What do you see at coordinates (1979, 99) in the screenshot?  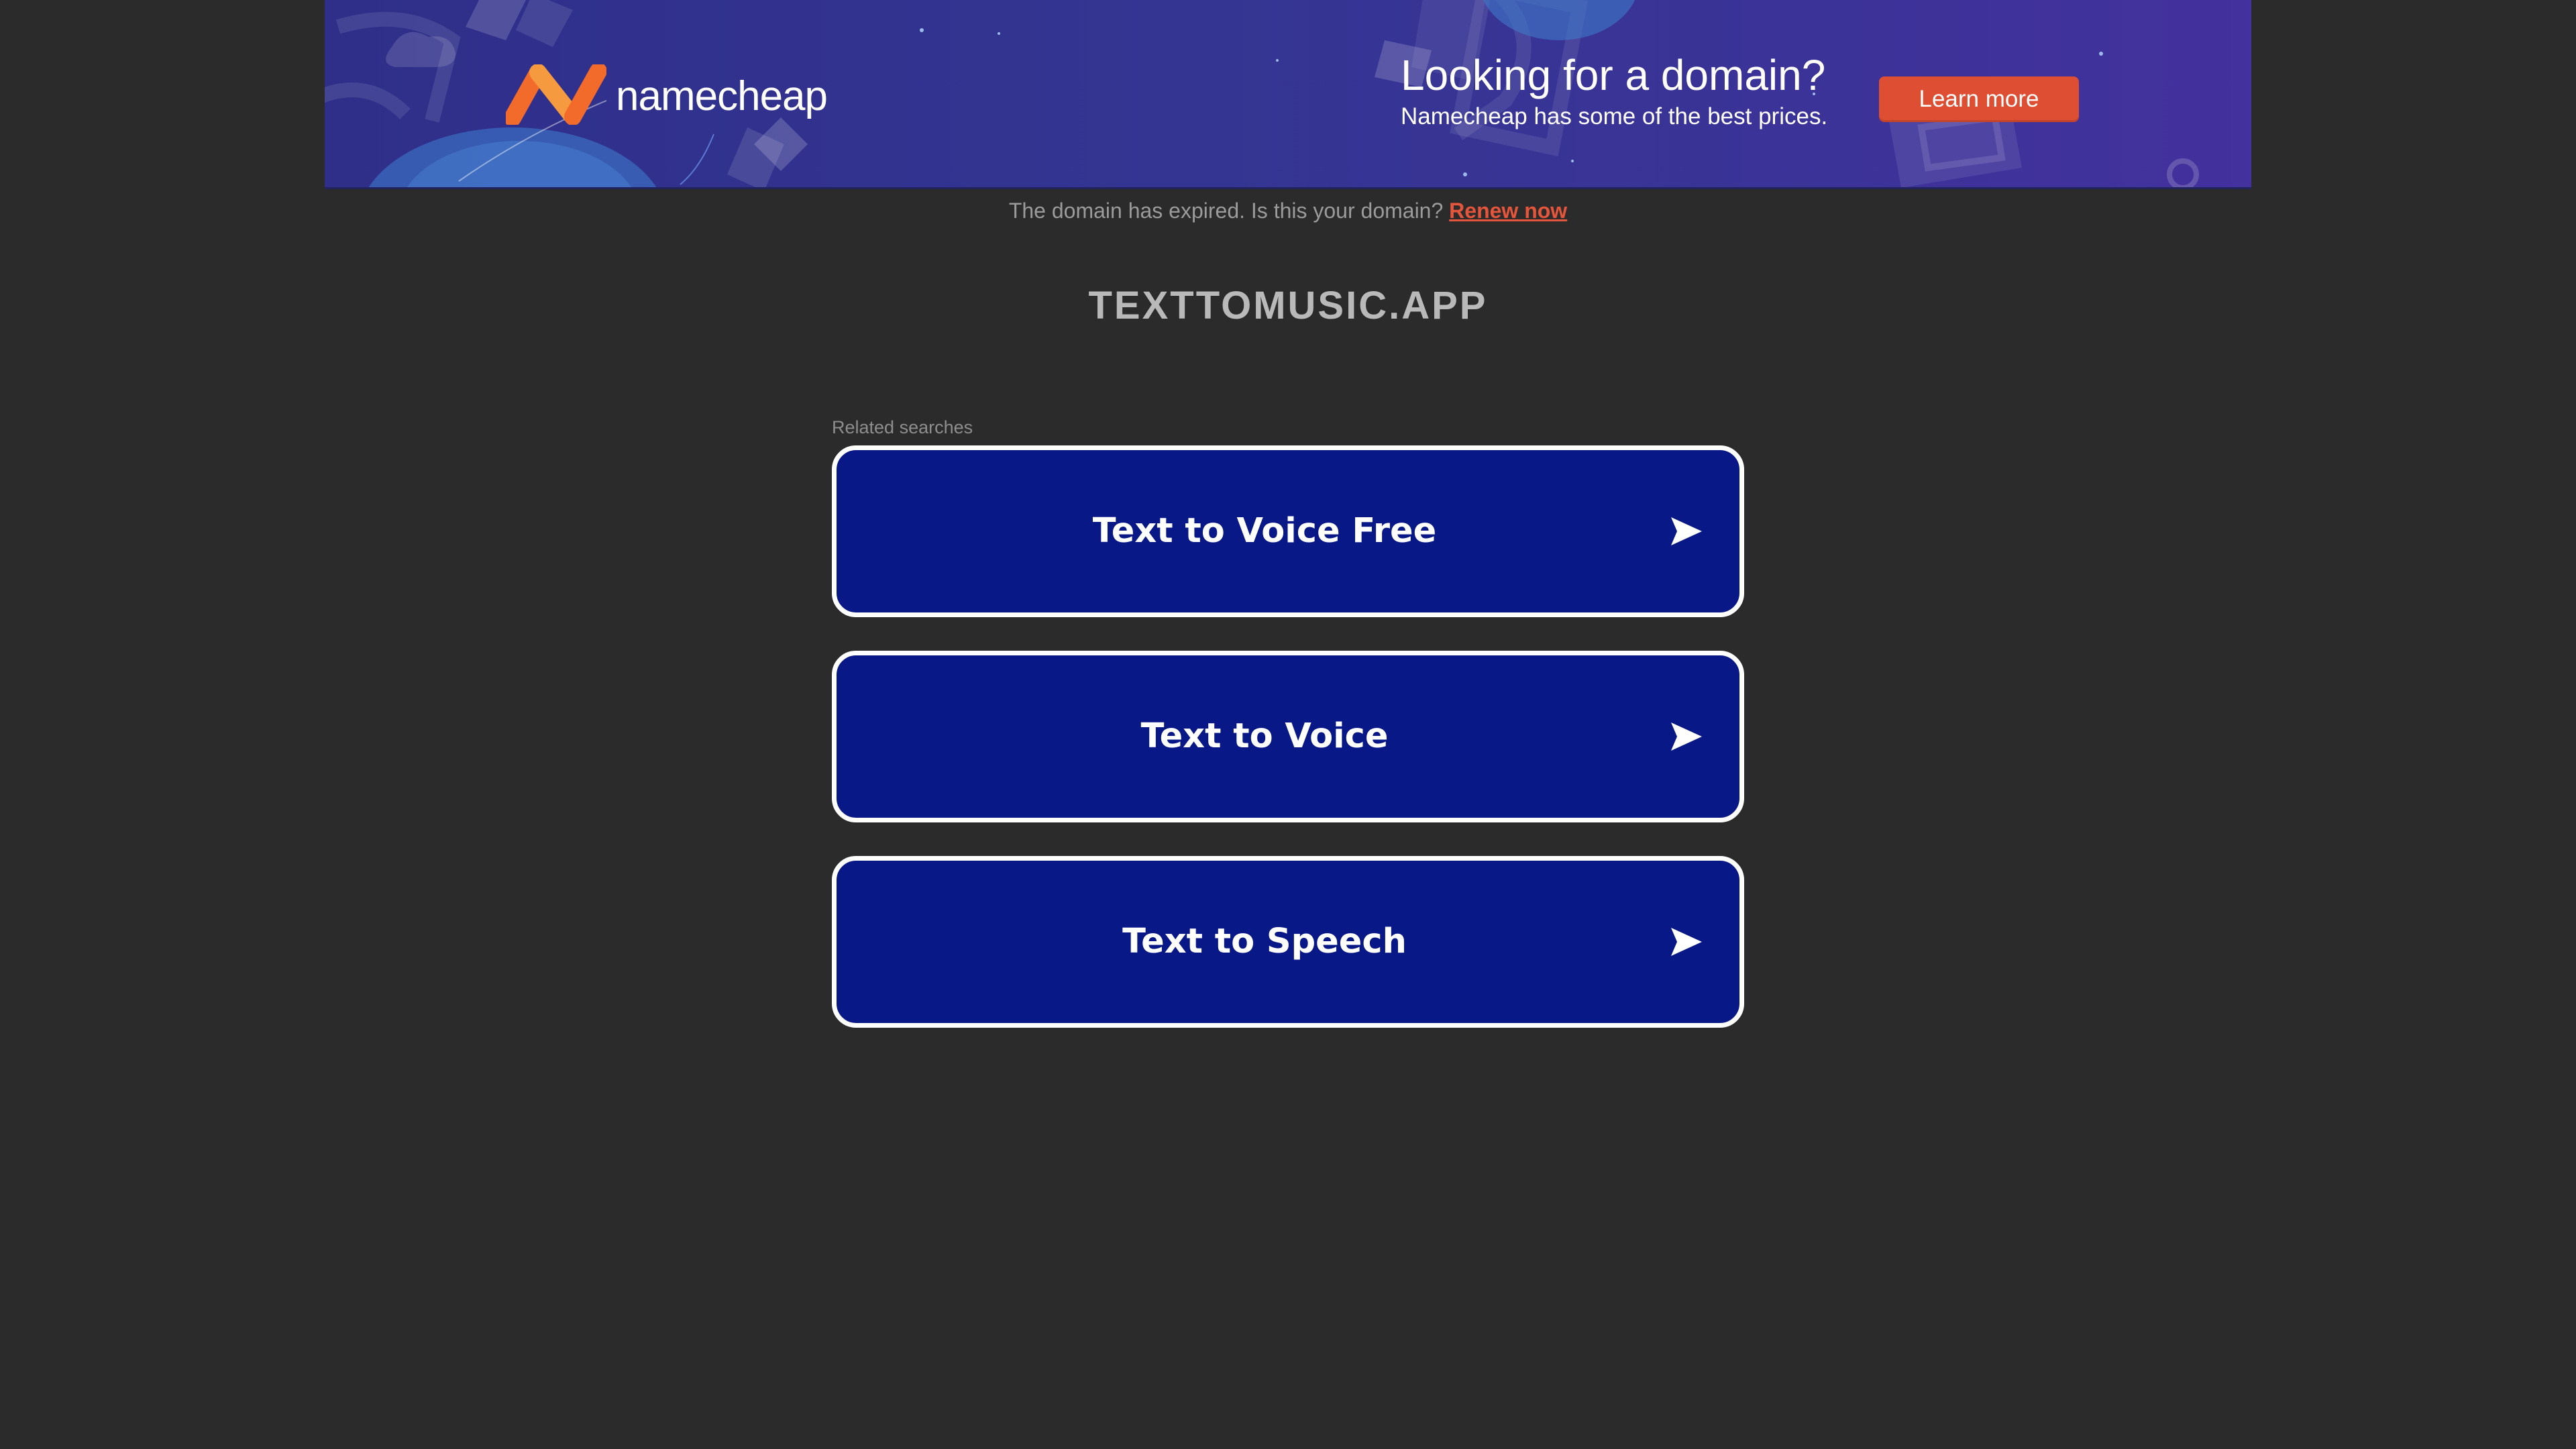 I see `learn-more-button: Learn more` at bounding box center [1979, 99].